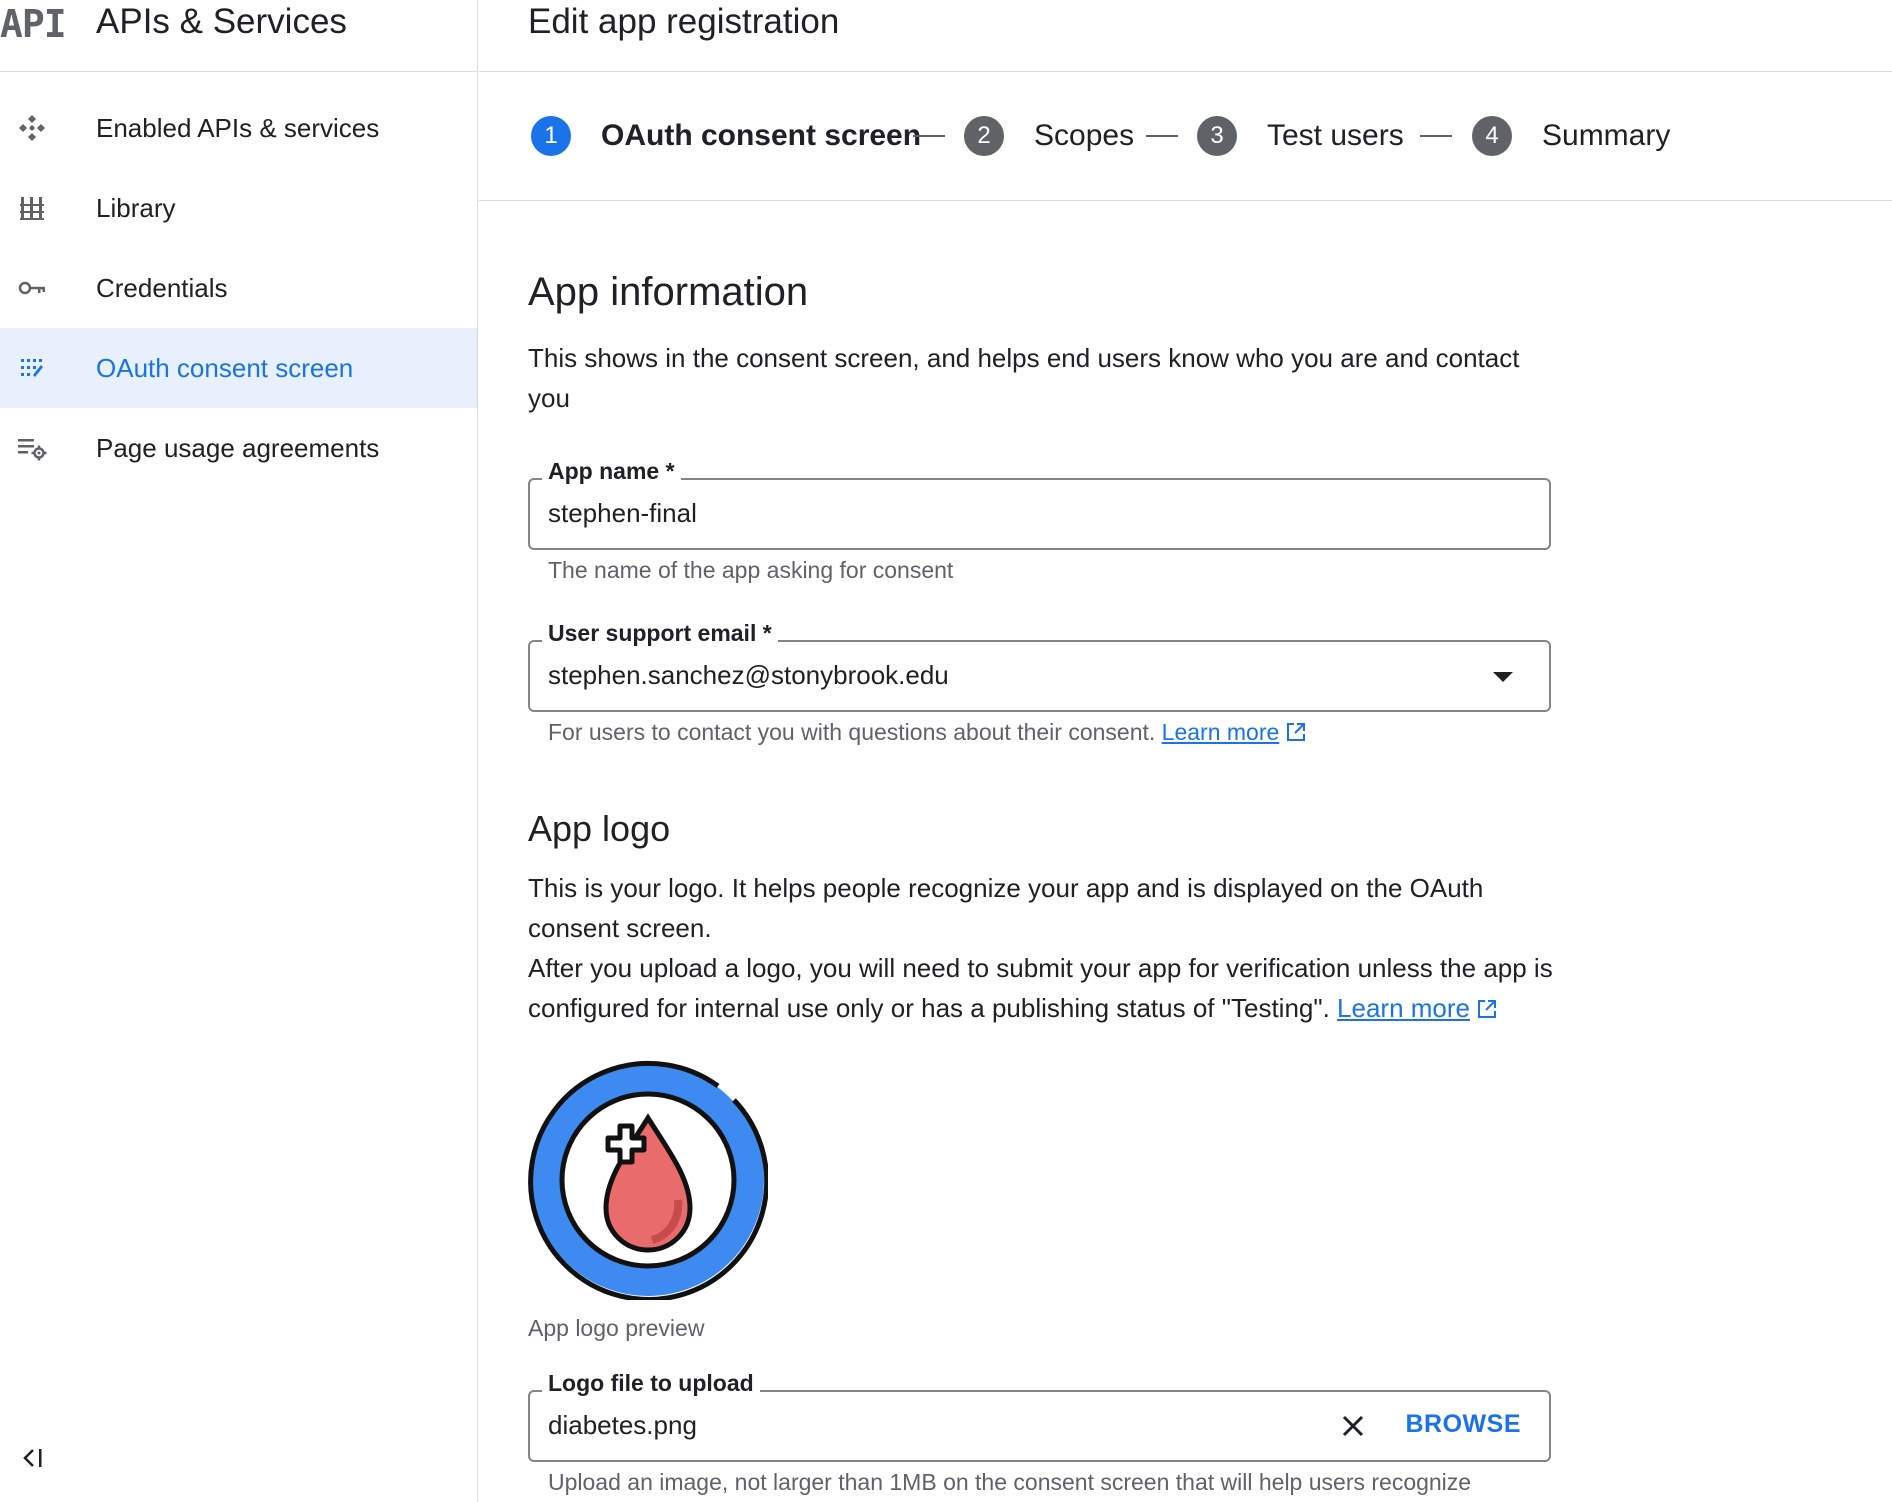 The height and width of the screenshot is (1502, 1892). I want to click on user-support-email-label: User support email *, so click(660, 633).